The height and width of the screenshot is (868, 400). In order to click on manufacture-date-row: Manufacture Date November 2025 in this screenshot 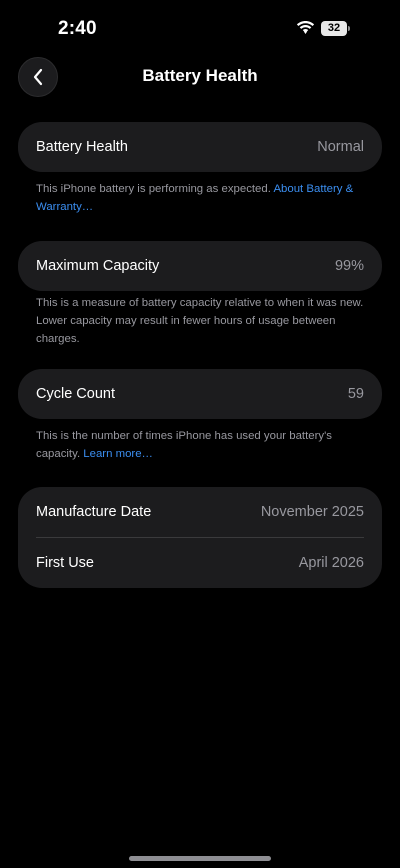, I will do `click(200, 512)`.